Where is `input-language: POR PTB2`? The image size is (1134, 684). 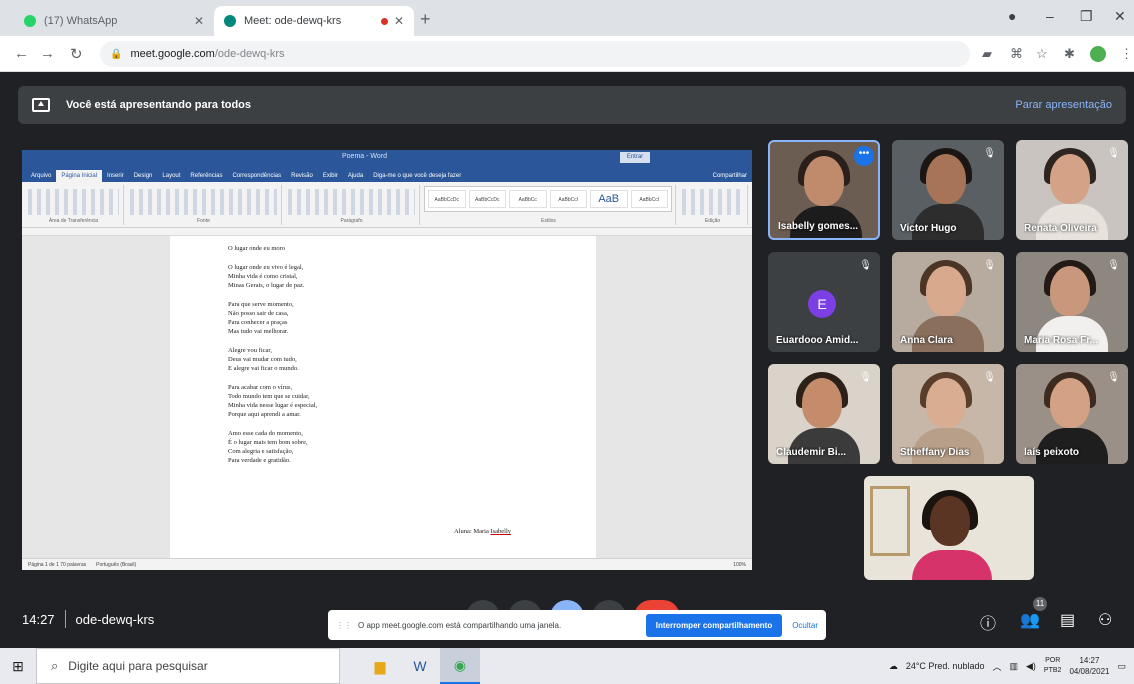 input-language: POR PTB2 is located at coordinates (1053, 666).